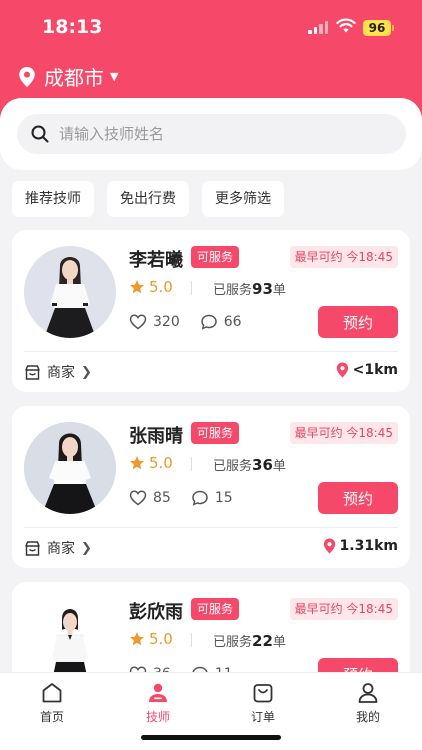  Describe the element at coordinates (166, 322) in the screenshot. I see `likes-count: 320` at that location.